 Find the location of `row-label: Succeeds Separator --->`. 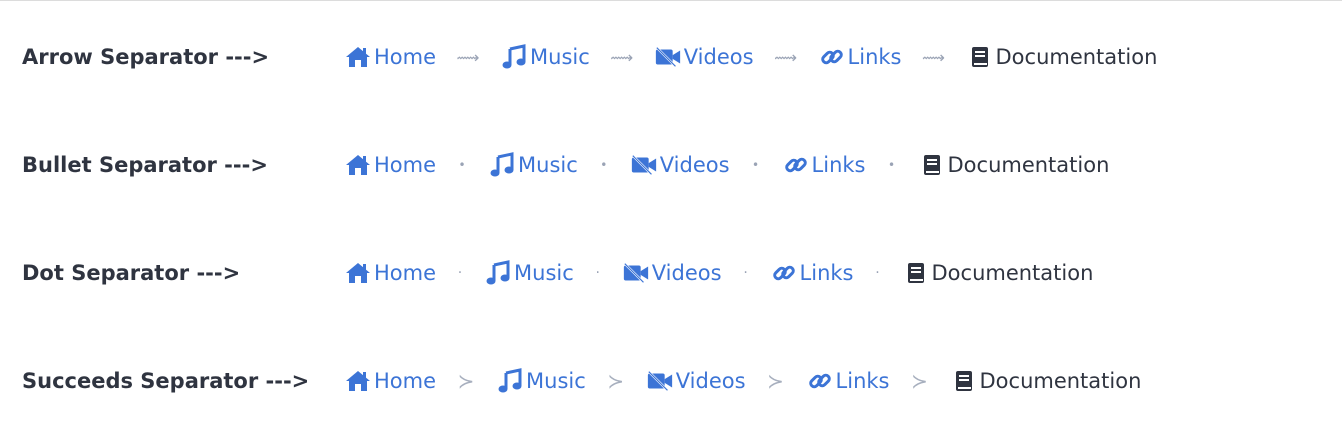

row-label: Succeeds Separator ---> is located at coordinates (166, 381).